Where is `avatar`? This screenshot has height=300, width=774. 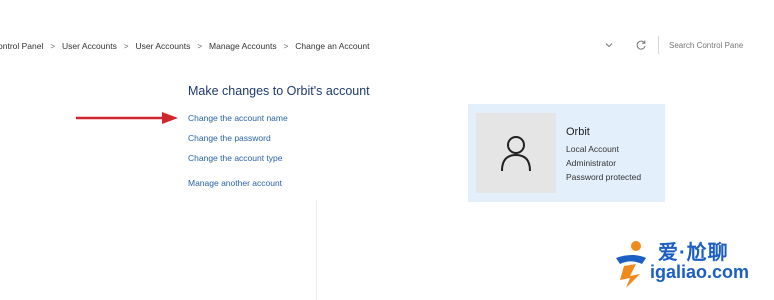
avatar is located at coordinates (516, 153).